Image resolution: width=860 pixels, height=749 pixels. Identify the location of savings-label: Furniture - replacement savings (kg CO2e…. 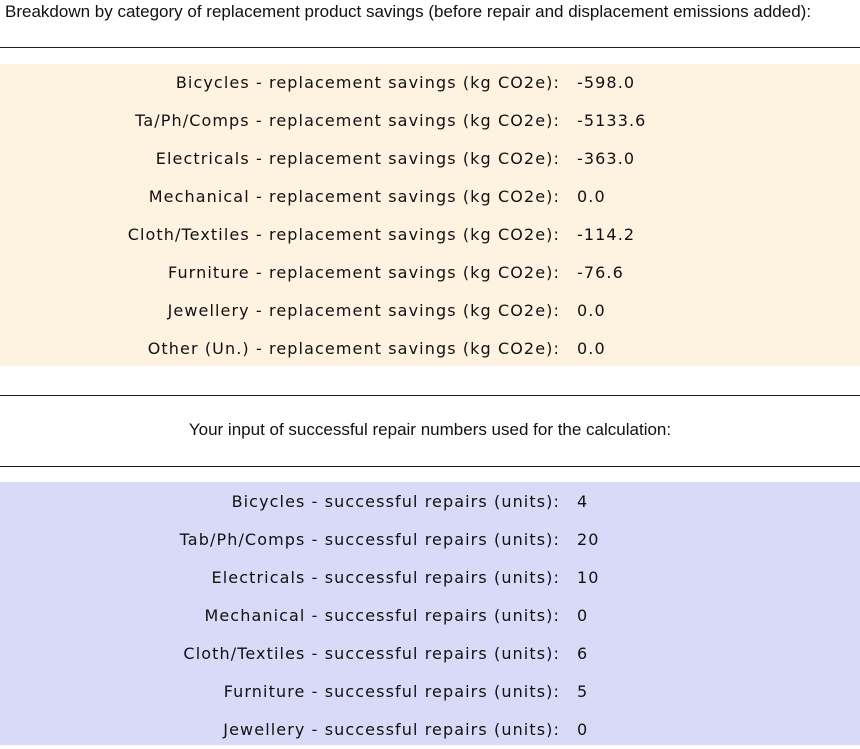
(364, 272).